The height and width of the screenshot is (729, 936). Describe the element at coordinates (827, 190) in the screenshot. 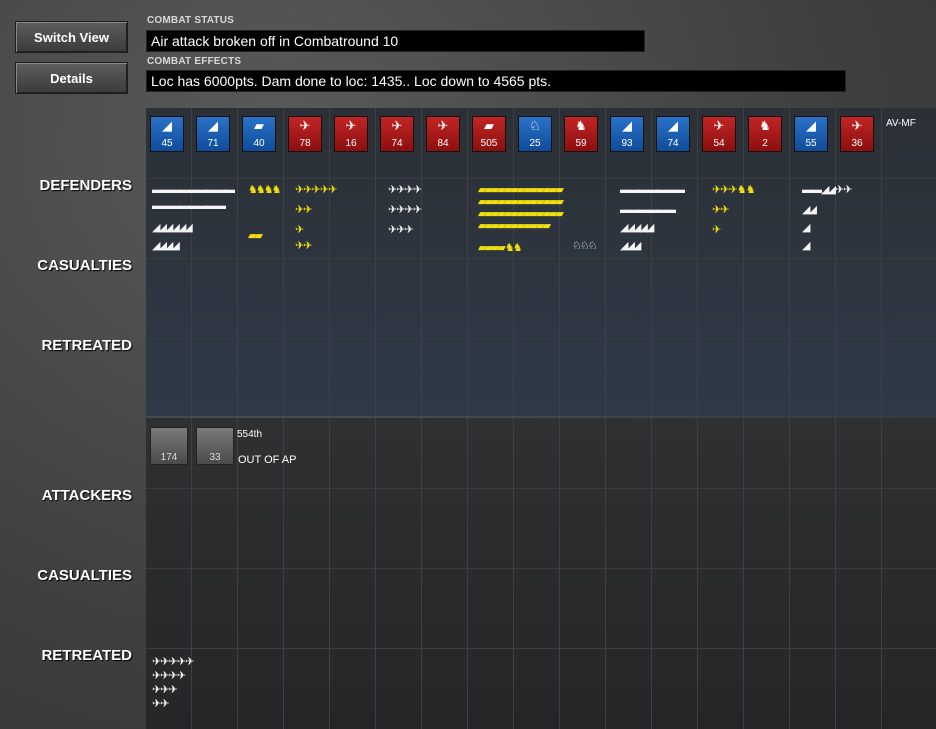

I see `truck-icon-group: ▬▬ ◢◢ ✈ ✈` at that location.